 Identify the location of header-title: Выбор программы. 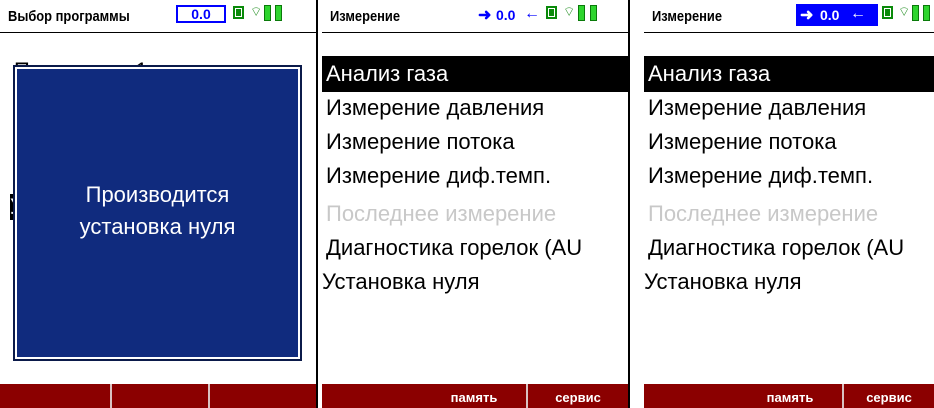
(69, 16).